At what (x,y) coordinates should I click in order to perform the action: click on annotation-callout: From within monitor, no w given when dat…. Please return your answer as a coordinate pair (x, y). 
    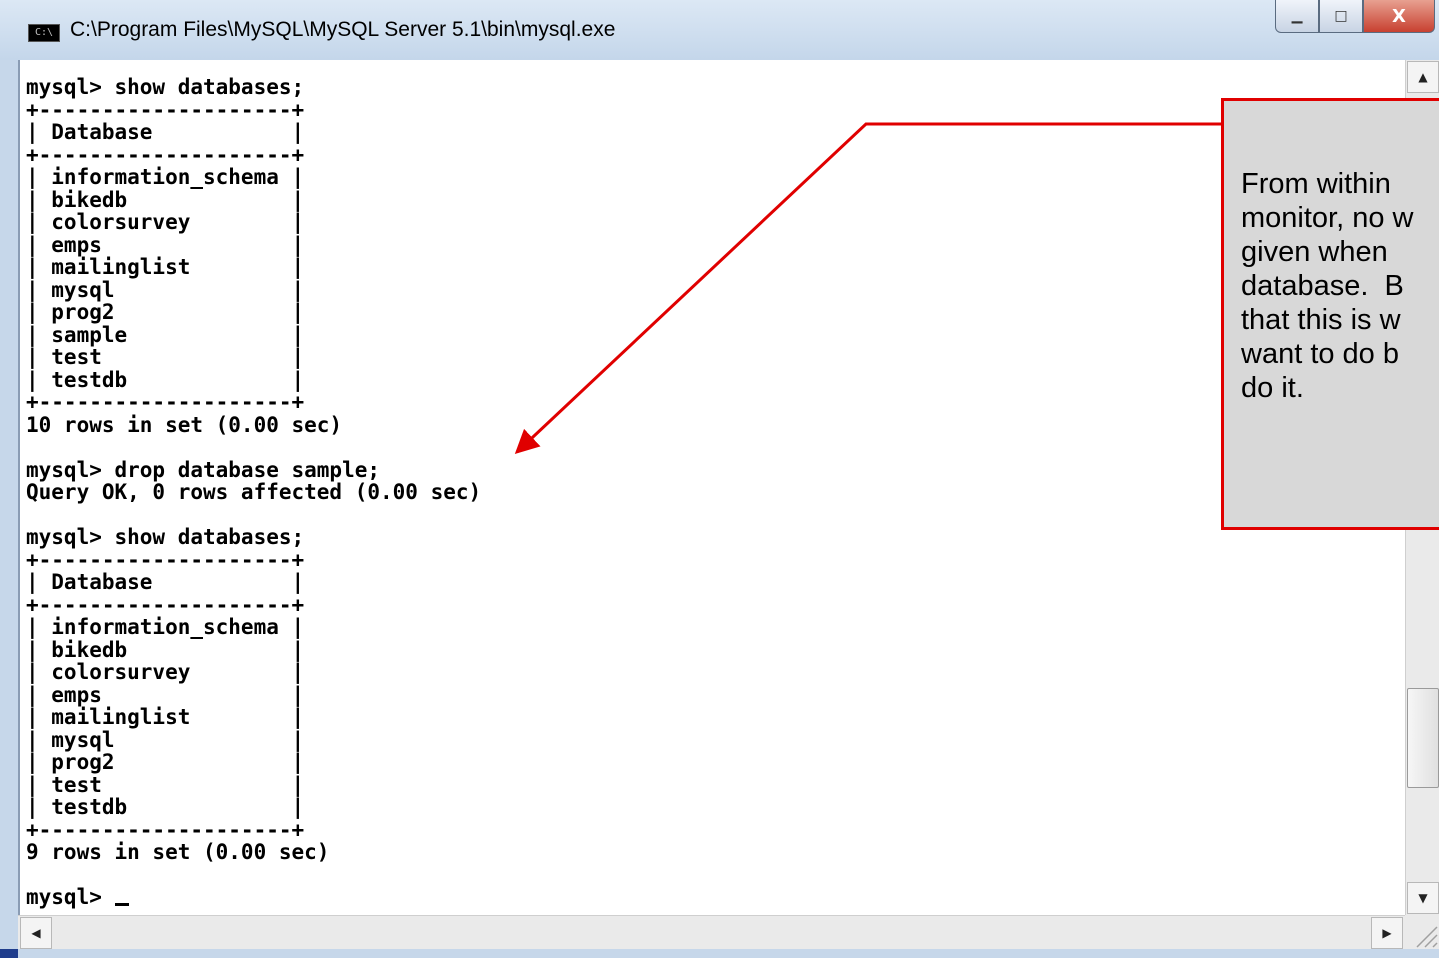
    Looking at the image, I should click on (1330, 314).